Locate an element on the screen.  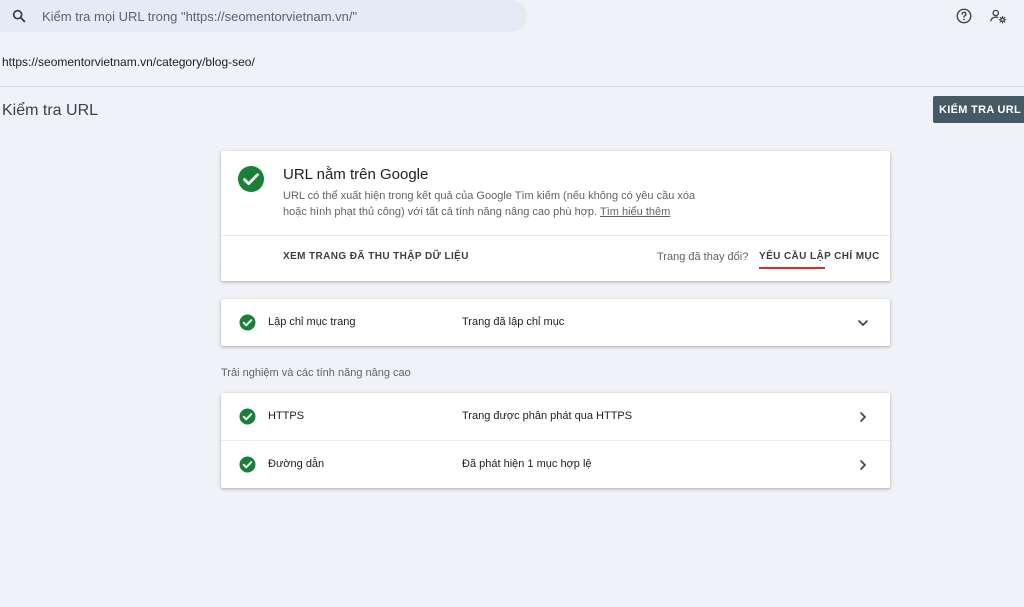
row-name: Đường dẫn is located at coordinates (296, 464).